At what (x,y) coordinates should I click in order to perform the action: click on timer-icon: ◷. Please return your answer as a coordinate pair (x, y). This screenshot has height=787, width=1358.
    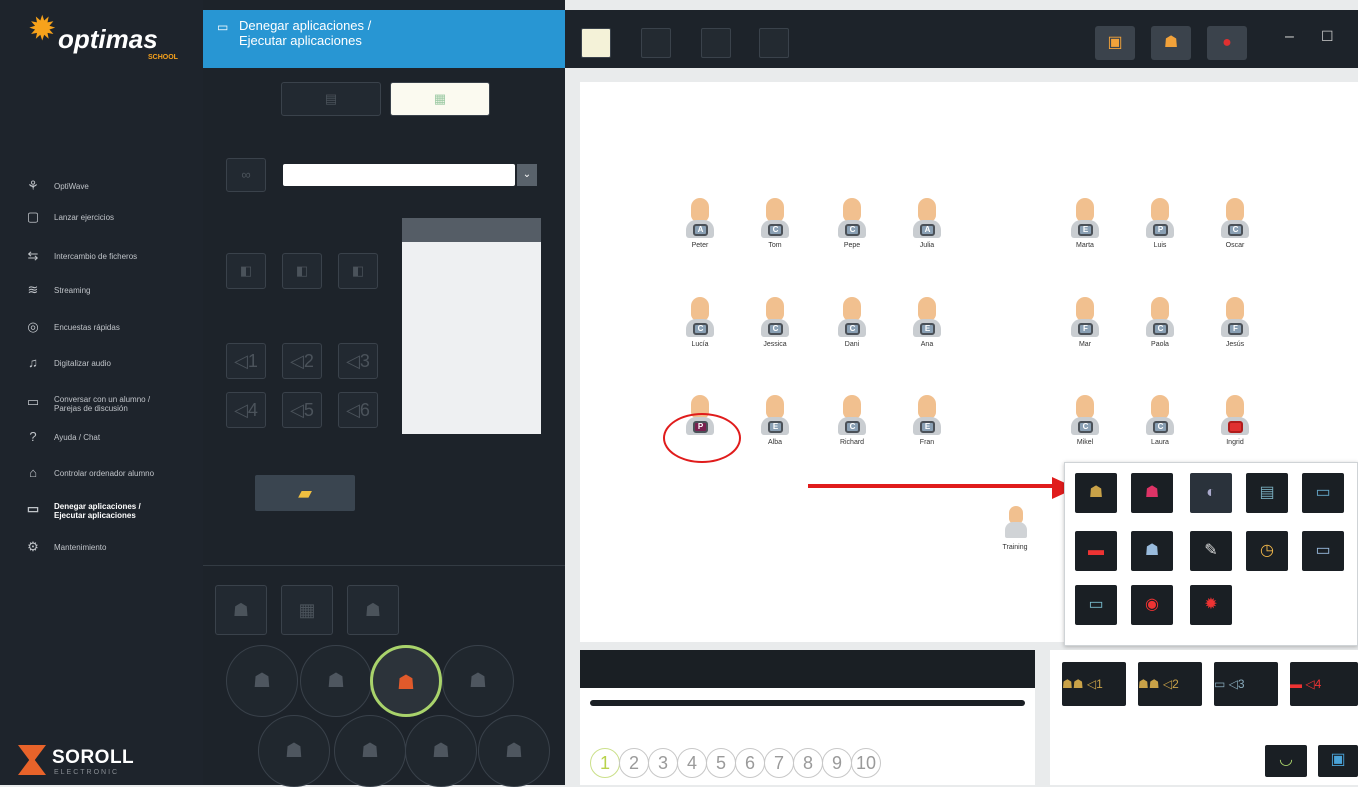
    Looking at the image, I should click on (1267, 551).